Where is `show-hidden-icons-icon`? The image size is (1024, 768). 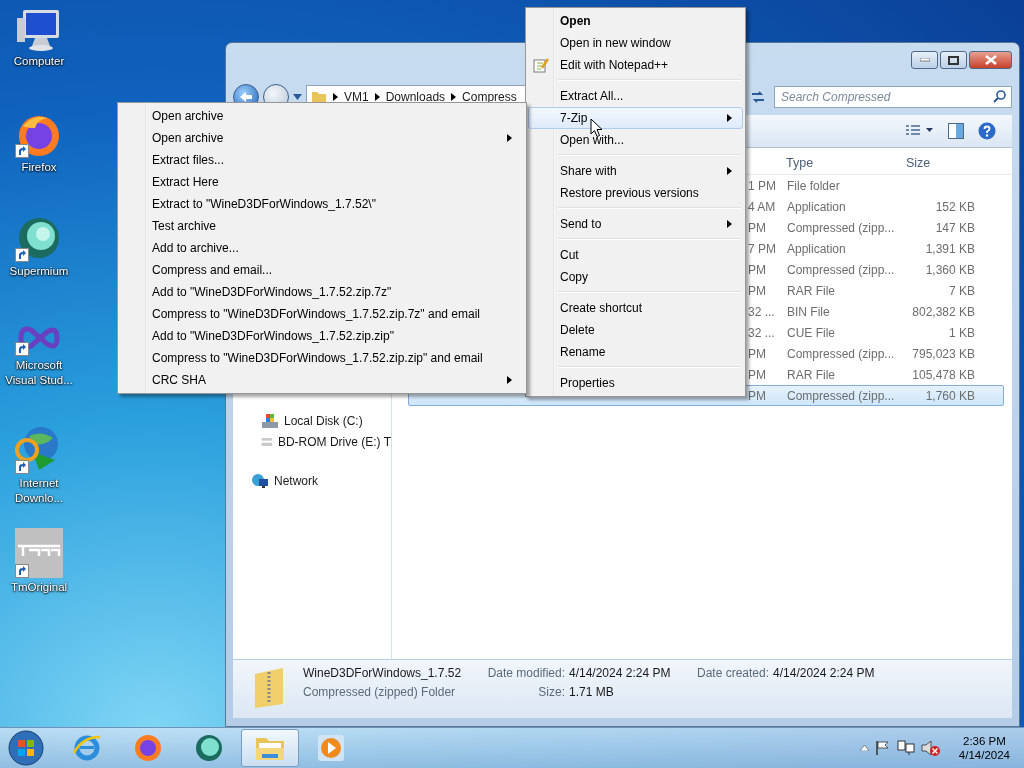 show-hidden-icons-icon is located at coordinates (864, 748).